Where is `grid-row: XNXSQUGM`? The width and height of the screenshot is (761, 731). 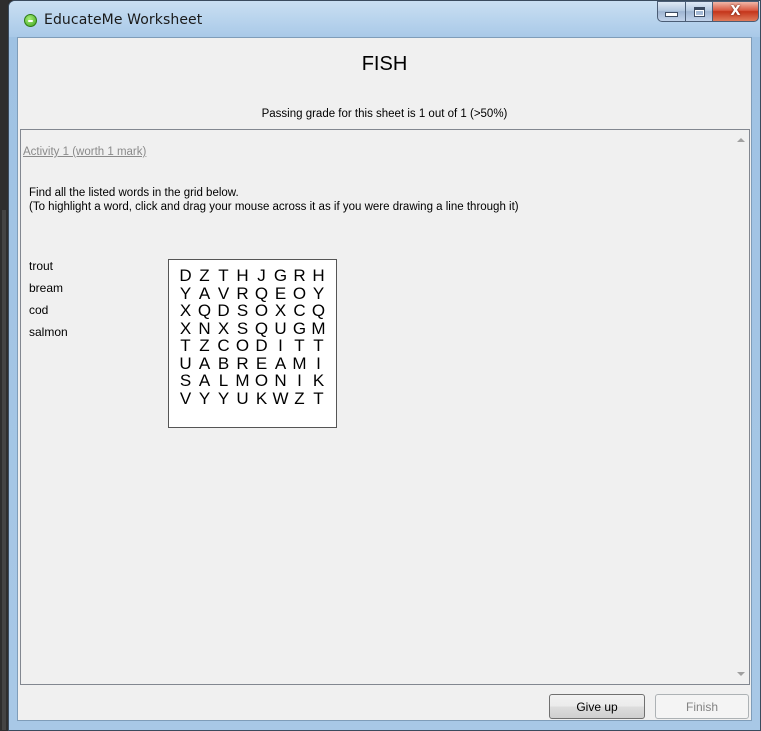
grid-row: XNXSQUGM is located at coordinates (252, 329).